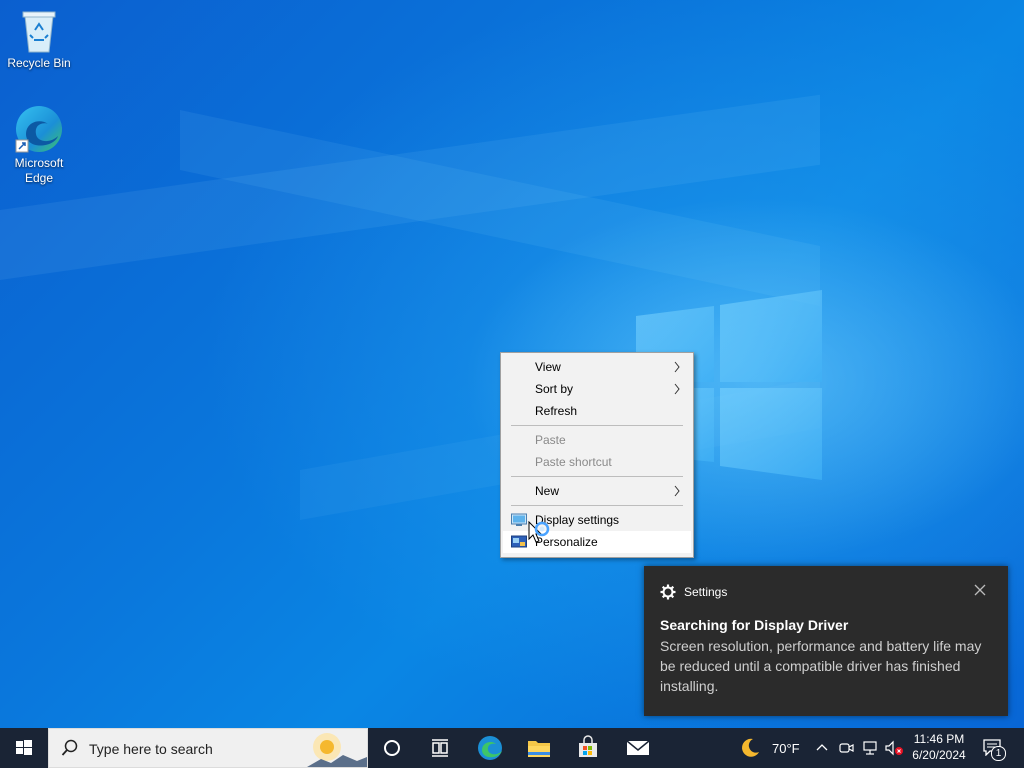  I want to click on recycle-bin-icon, so click(39, 32).